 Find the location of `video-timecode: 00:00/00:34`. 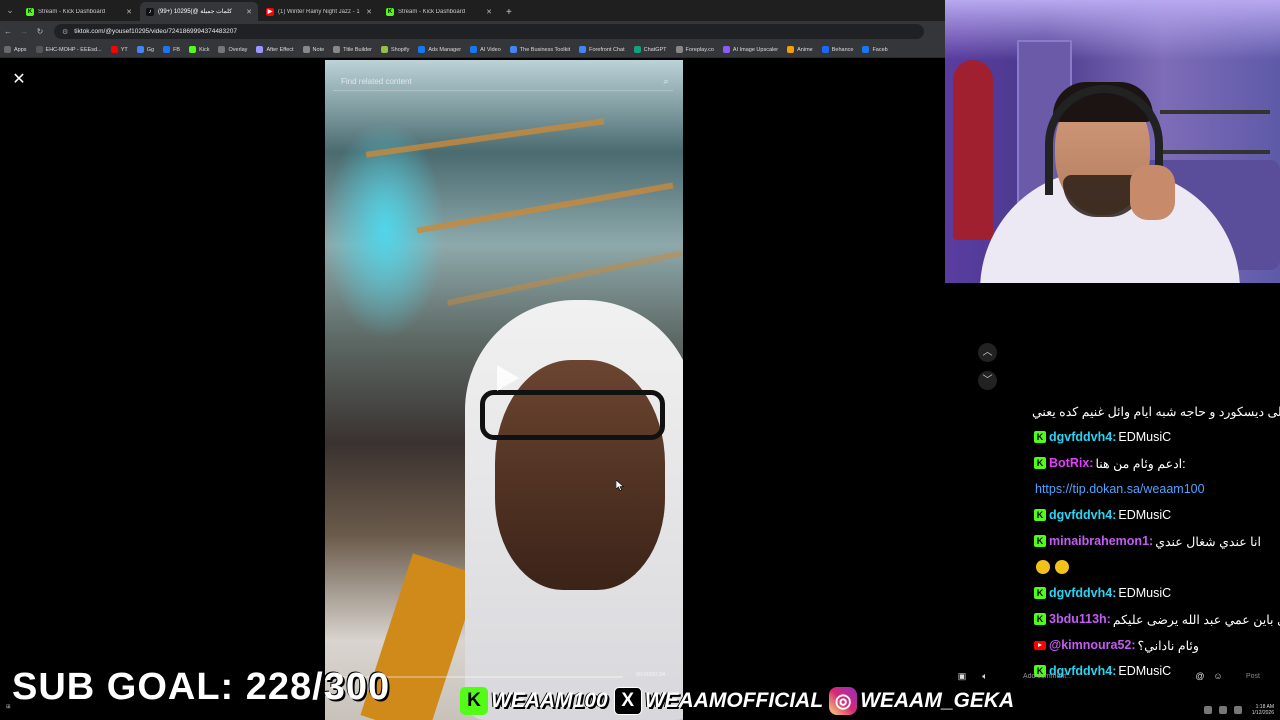

video-timecode: 00:00/00:34 is located at coordinates (651, 675).